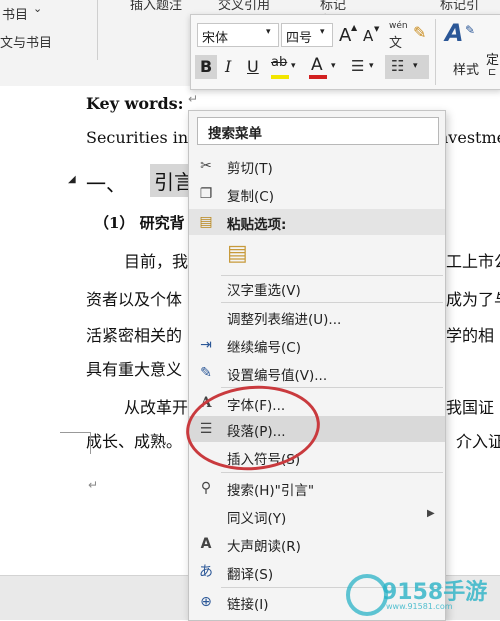  What do you see at coordinates (26, 41) in the screenshot?
I see `ribbon-text-book-item: 文与书目` at bounding box center [26, 41].